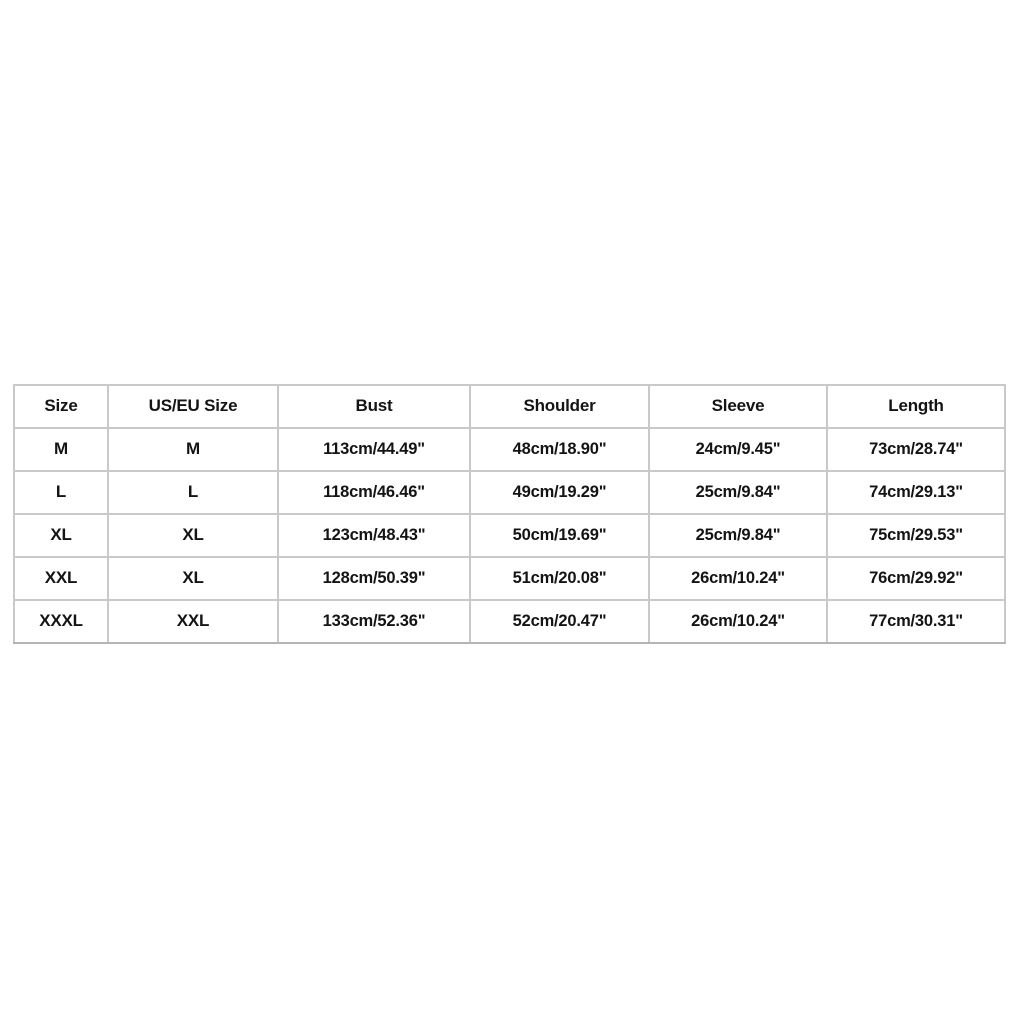 This screenshot has width=1024, height=1024. What do you see at coordinates (916, 406) in the screenshot?
I see `column-header-length: Length` at bounding box center [916, 406].